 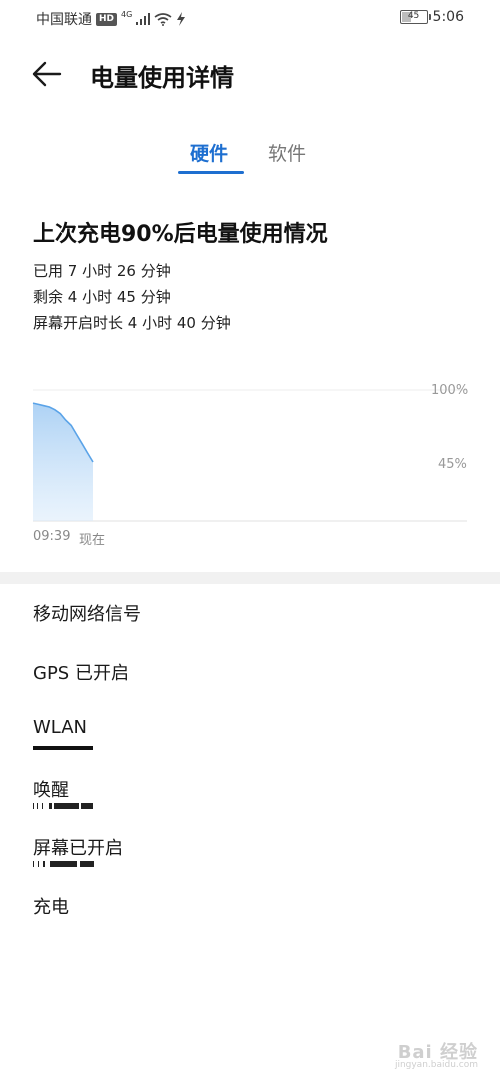 I want to click on status-left: 中国联通 HD 4G, so click(x=111, y=19).